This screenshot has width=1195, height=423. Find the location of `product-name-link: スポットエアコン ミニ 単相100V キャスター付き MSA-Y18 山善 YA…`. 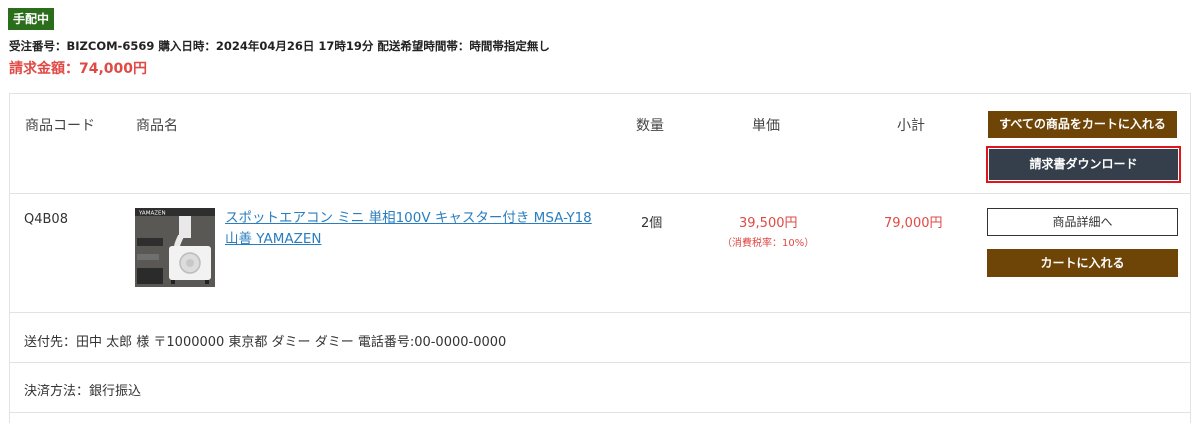

product-name-link: スポットエアコン ミニ 単相100V キャスター付き MSA-Y18 山善 YA… is located at coordinates (415, 229).